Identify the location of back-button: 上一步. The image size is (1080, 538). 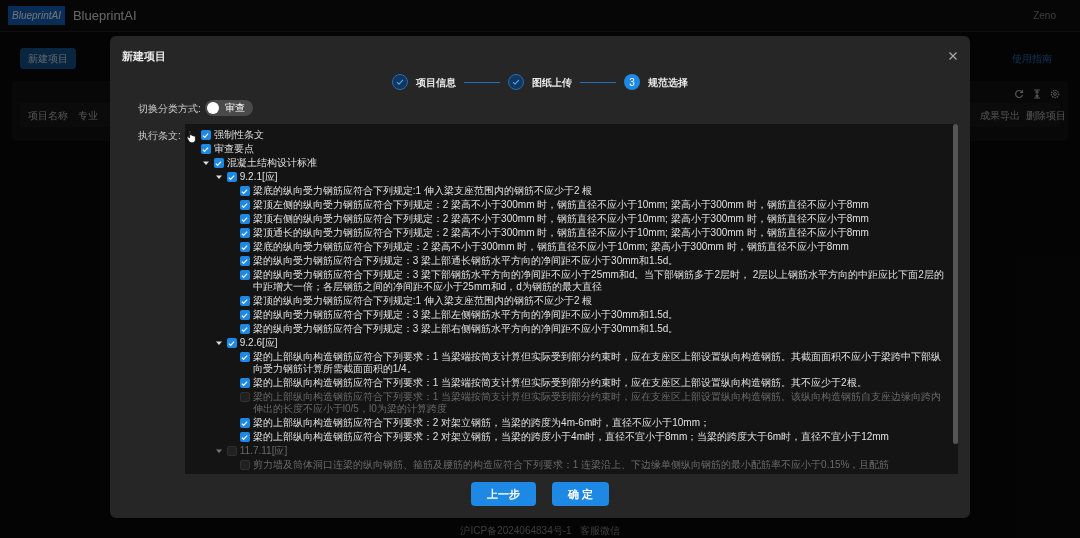
(503, 494).